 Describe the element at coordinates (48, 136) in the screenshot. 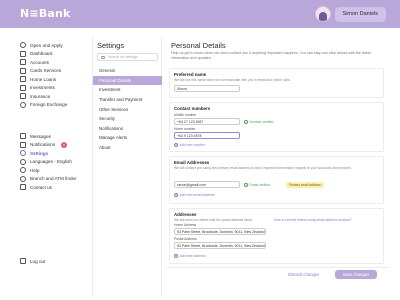

I see `sidebar-item-messages: Messages` at that location.